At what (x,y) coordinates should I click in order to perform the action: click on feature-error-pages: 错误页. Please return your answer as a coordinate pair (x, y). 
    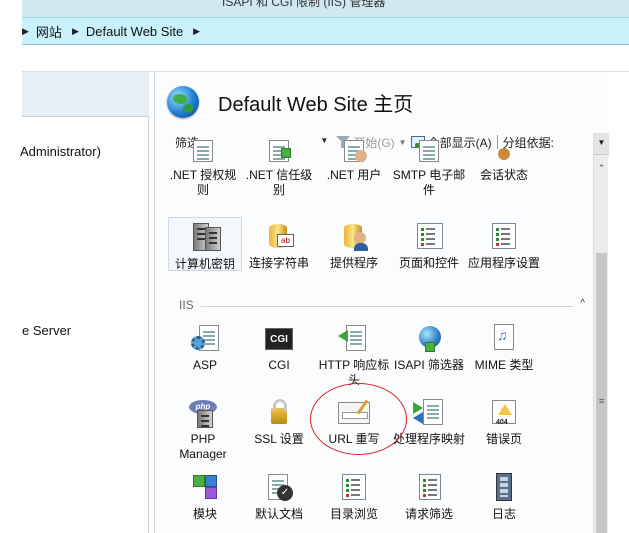
    Looking at the image, I should click on (504, 421).